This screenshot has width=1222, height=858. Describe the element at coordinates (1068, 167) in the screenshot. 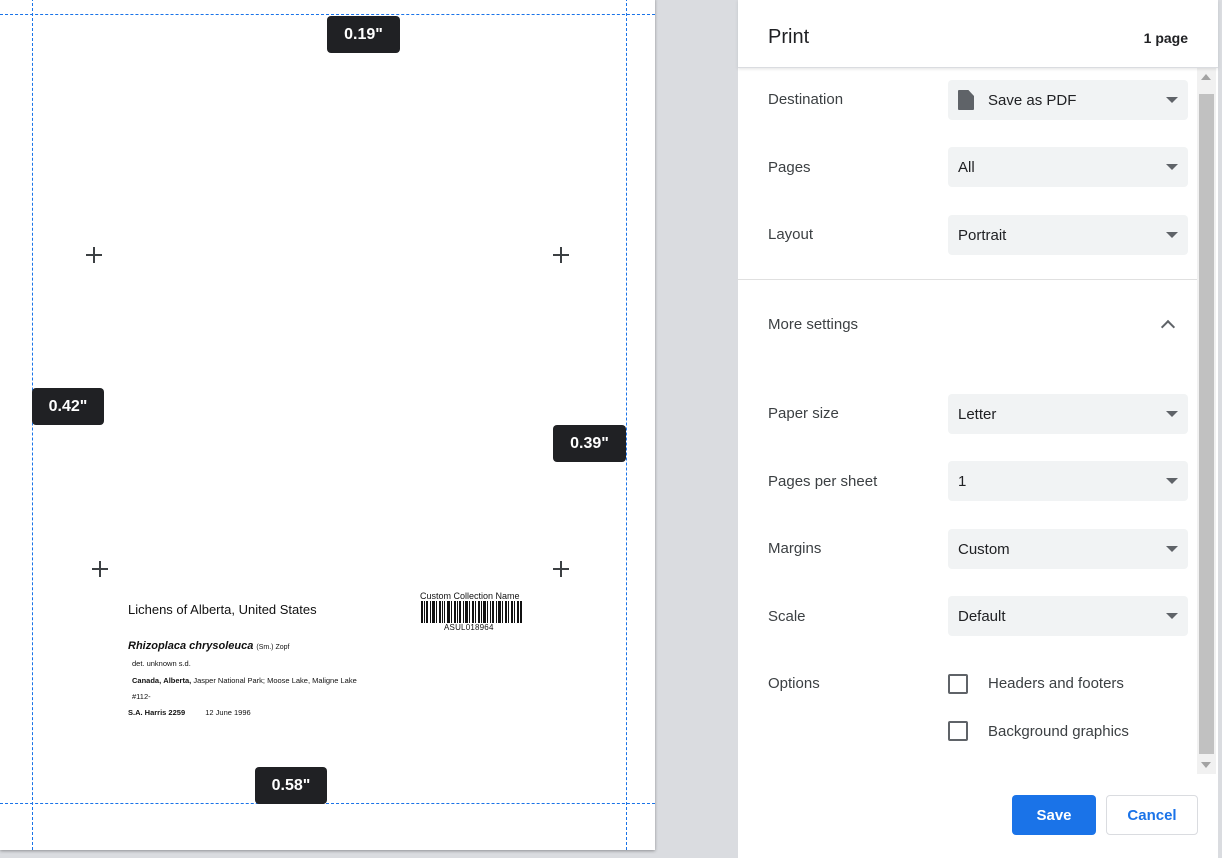

I see `pages-select: All` at that location.